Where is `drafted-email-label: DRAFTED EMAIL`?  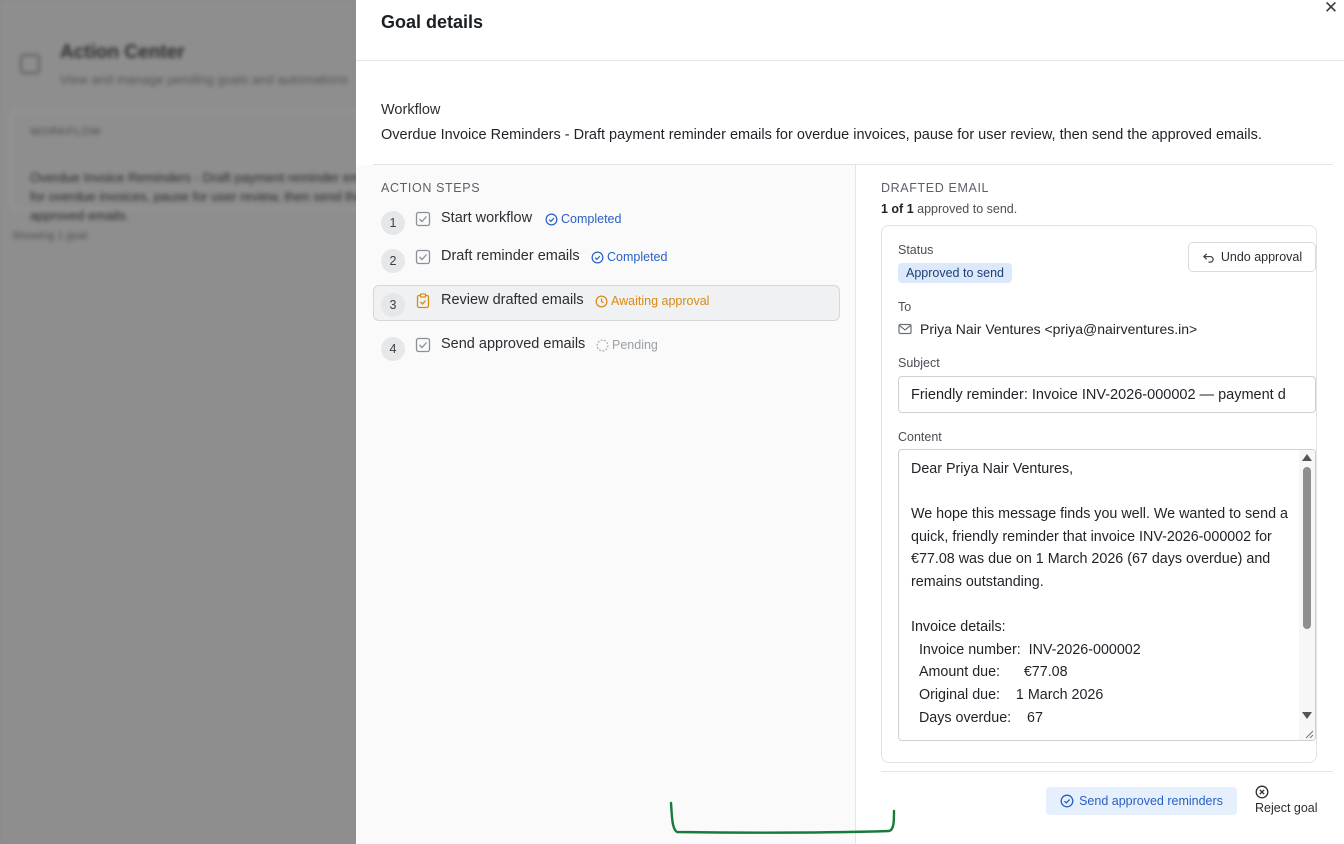 drafted-email-label: DRAFTED EMAIL is located at coordinates (935, 188).